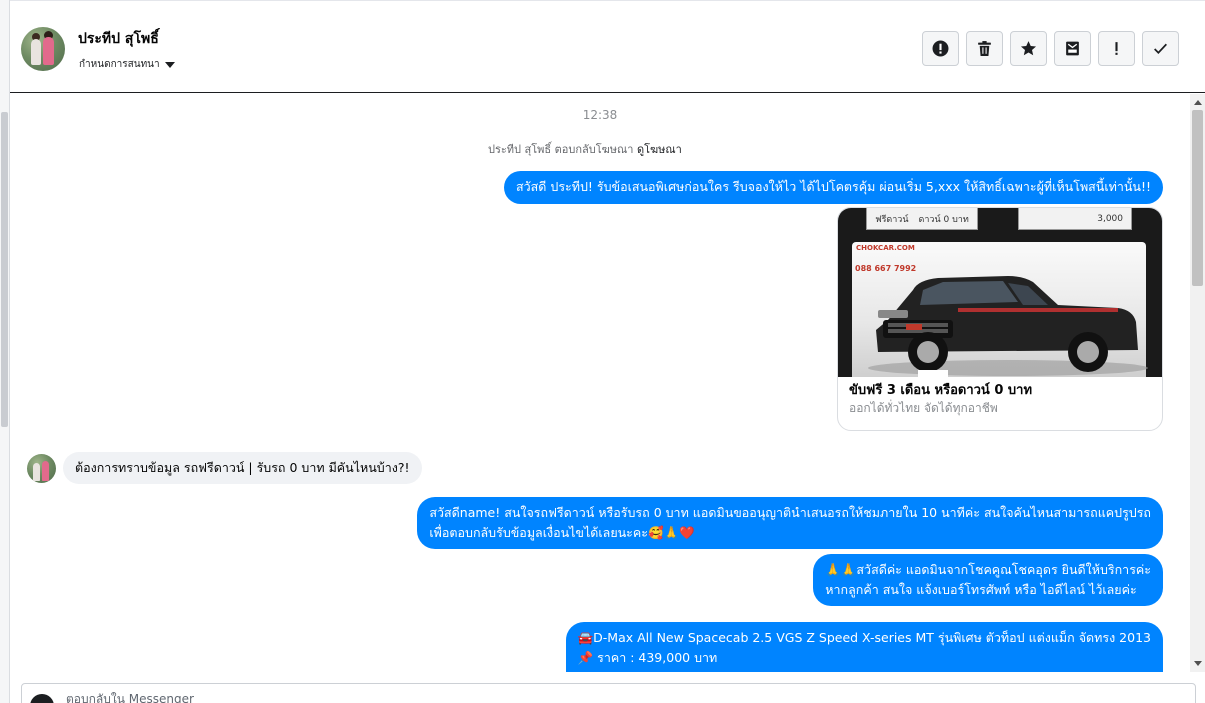 The image size is (1205, 703). I want to click on archive-icon, so click(1072, 48).